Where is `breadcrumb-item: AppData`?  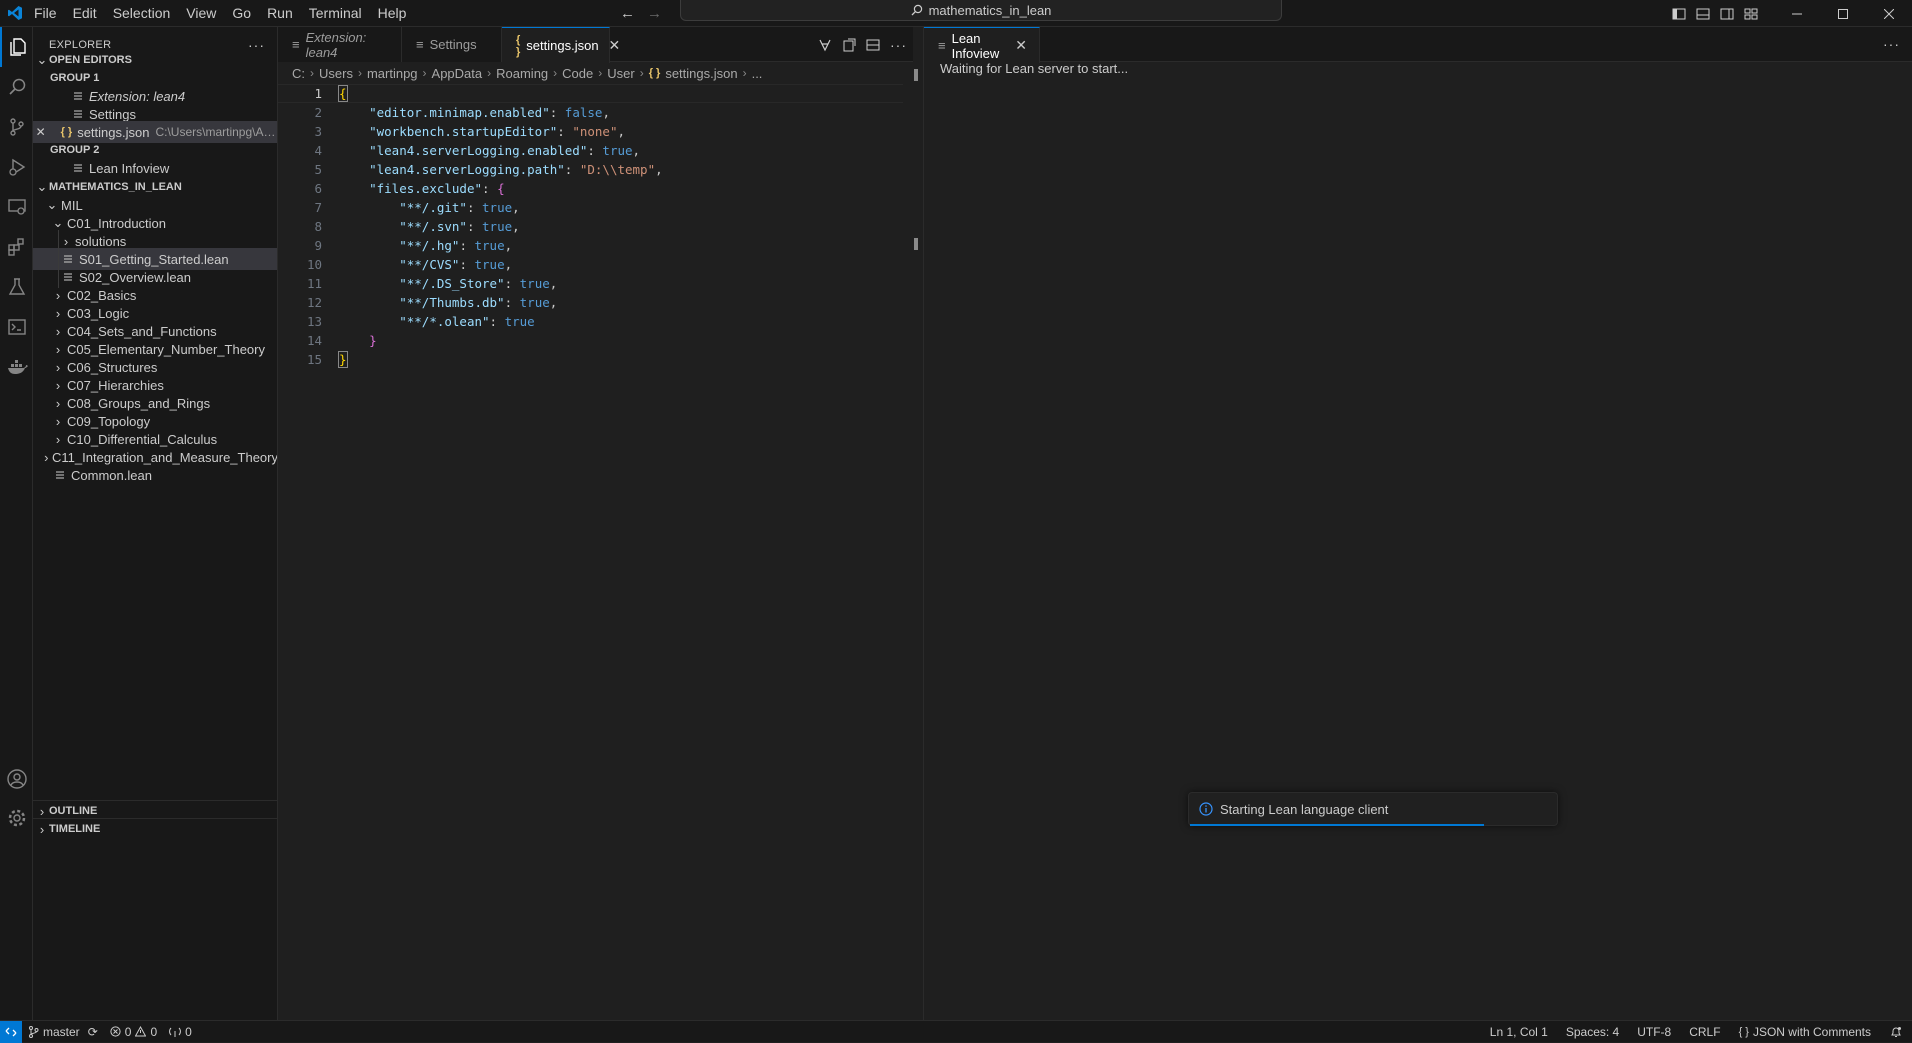
breadcrumb-item: AppData is located at coordinates (457, 73).